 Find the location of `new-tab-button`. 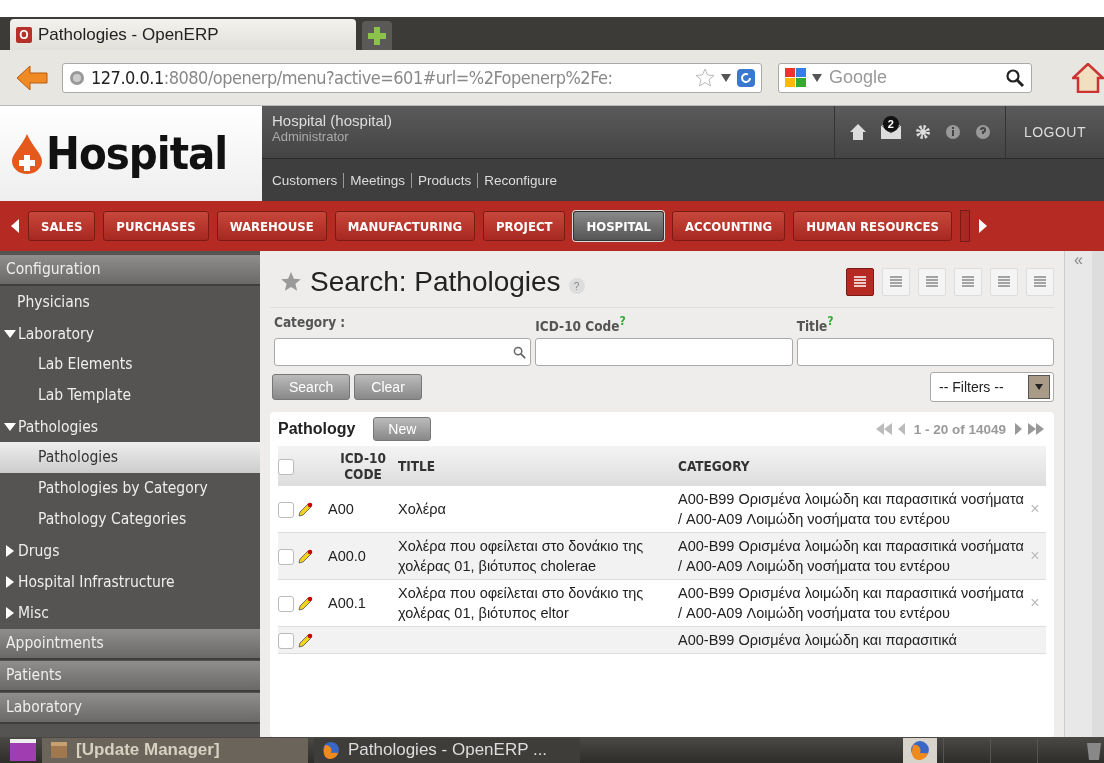

new-tab-button is located at coordinates (377, 35).